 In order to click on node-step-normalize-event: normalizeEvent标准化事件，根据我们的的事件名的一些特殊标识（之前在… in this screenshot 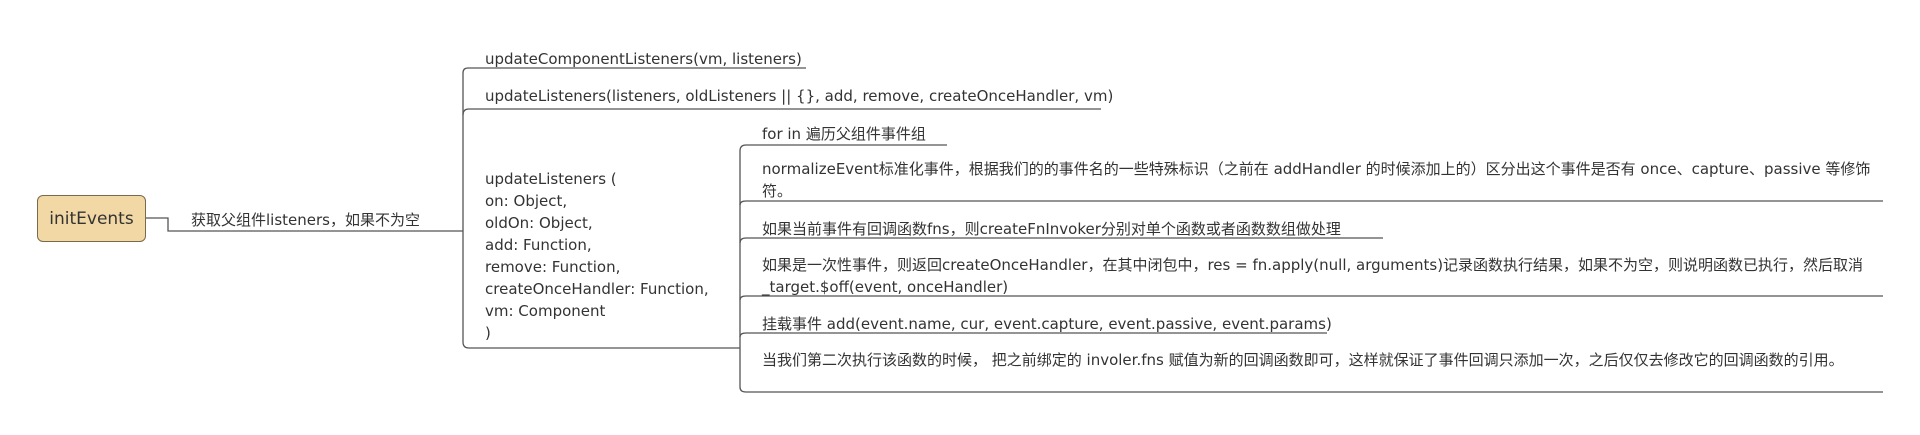, I will do `click(1317, 180)`.